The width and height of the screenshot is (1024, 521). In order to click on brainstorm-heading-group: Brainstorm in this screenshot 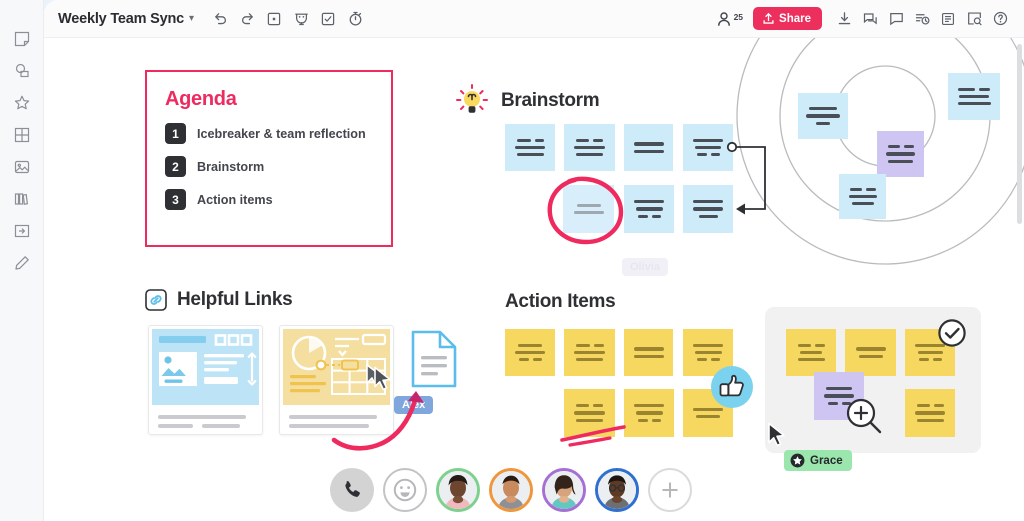, I will do `click(526, 101)`.